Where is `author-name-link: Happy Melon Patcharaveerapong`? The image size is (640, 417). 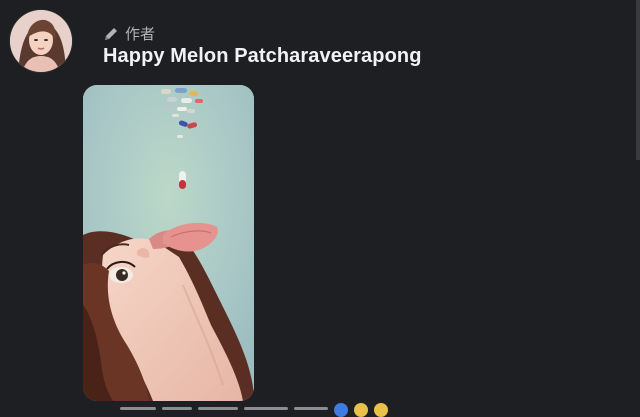 author-name-link: Happy Melon Patcharaveerapong is located at coordinates (262, 56).